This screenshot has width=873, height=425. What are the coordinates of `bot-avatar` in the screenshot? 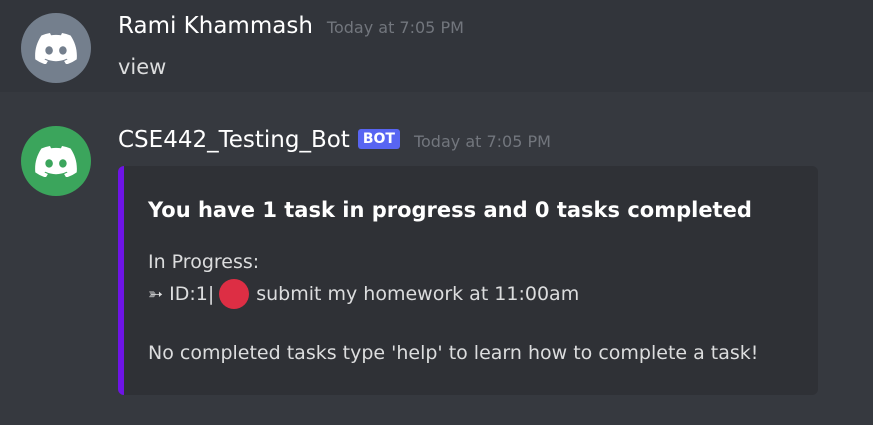 It's located at (56, 161).